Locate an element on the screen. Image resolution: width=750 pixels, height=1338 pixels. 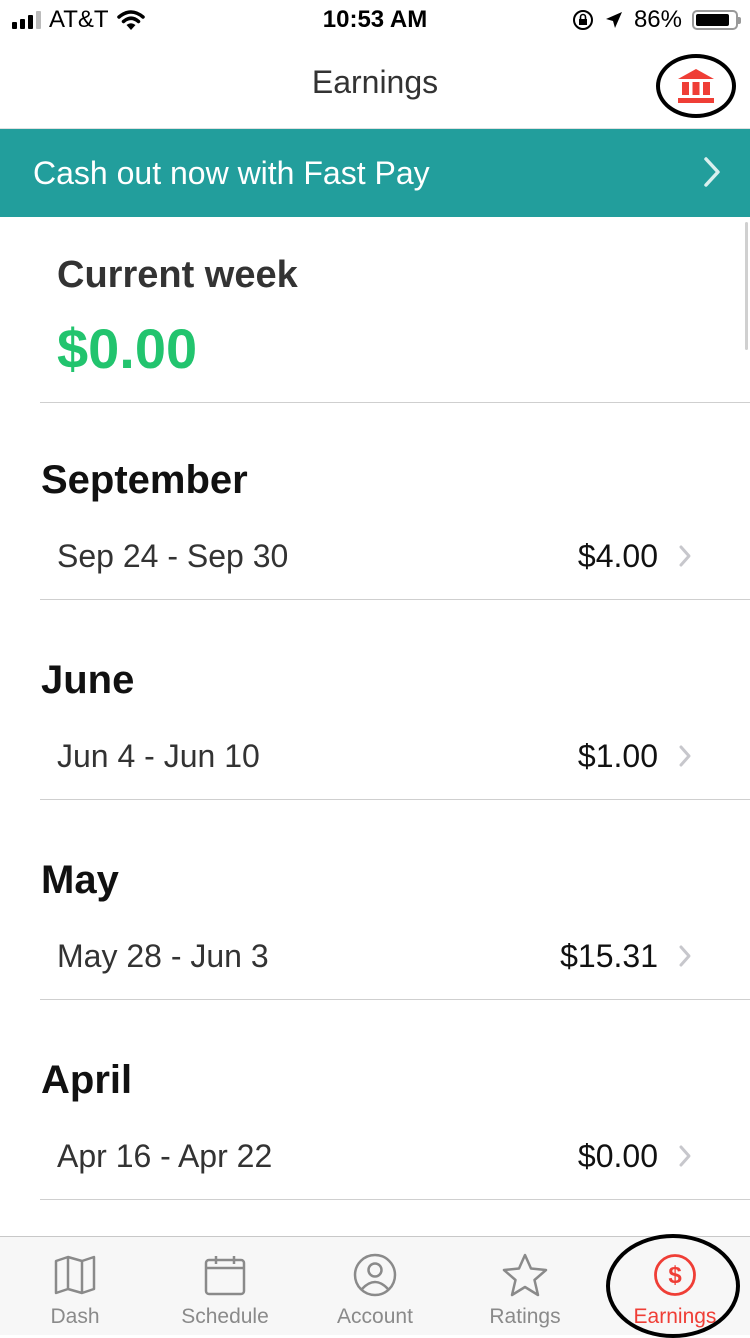
week-amount: $15.31 is located at coordinates (609, 956).